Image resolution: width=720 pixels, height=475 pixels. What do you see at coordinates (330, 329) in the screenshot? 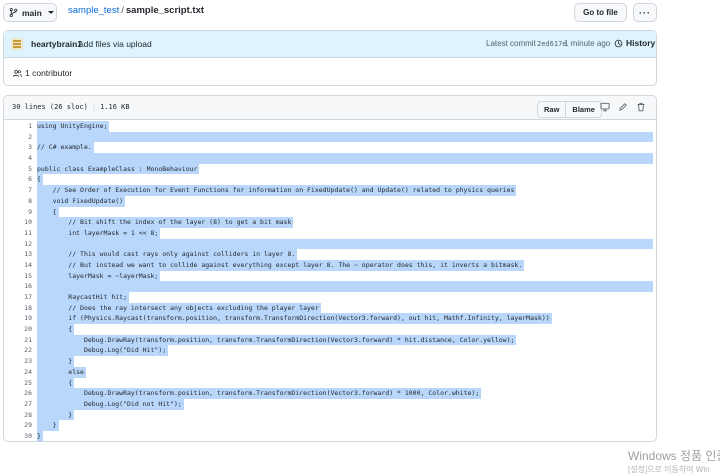
I see `code-line: 20 {` at bounding box center [330, 329].